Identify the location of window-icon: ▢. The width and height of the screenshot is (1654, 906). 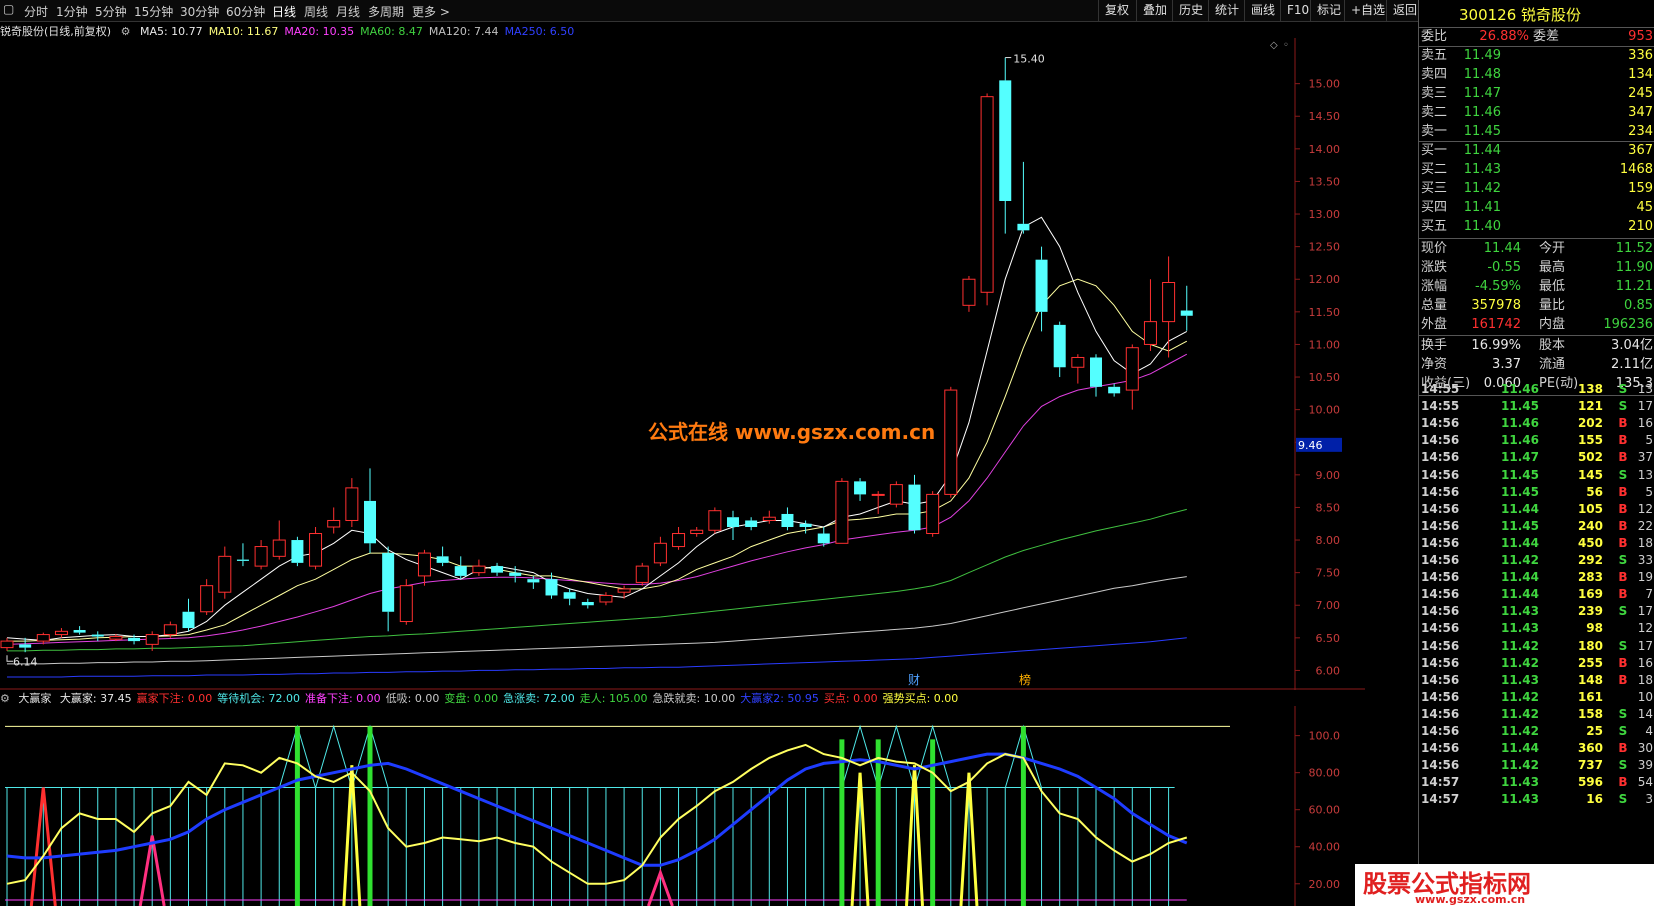
(8, 9).